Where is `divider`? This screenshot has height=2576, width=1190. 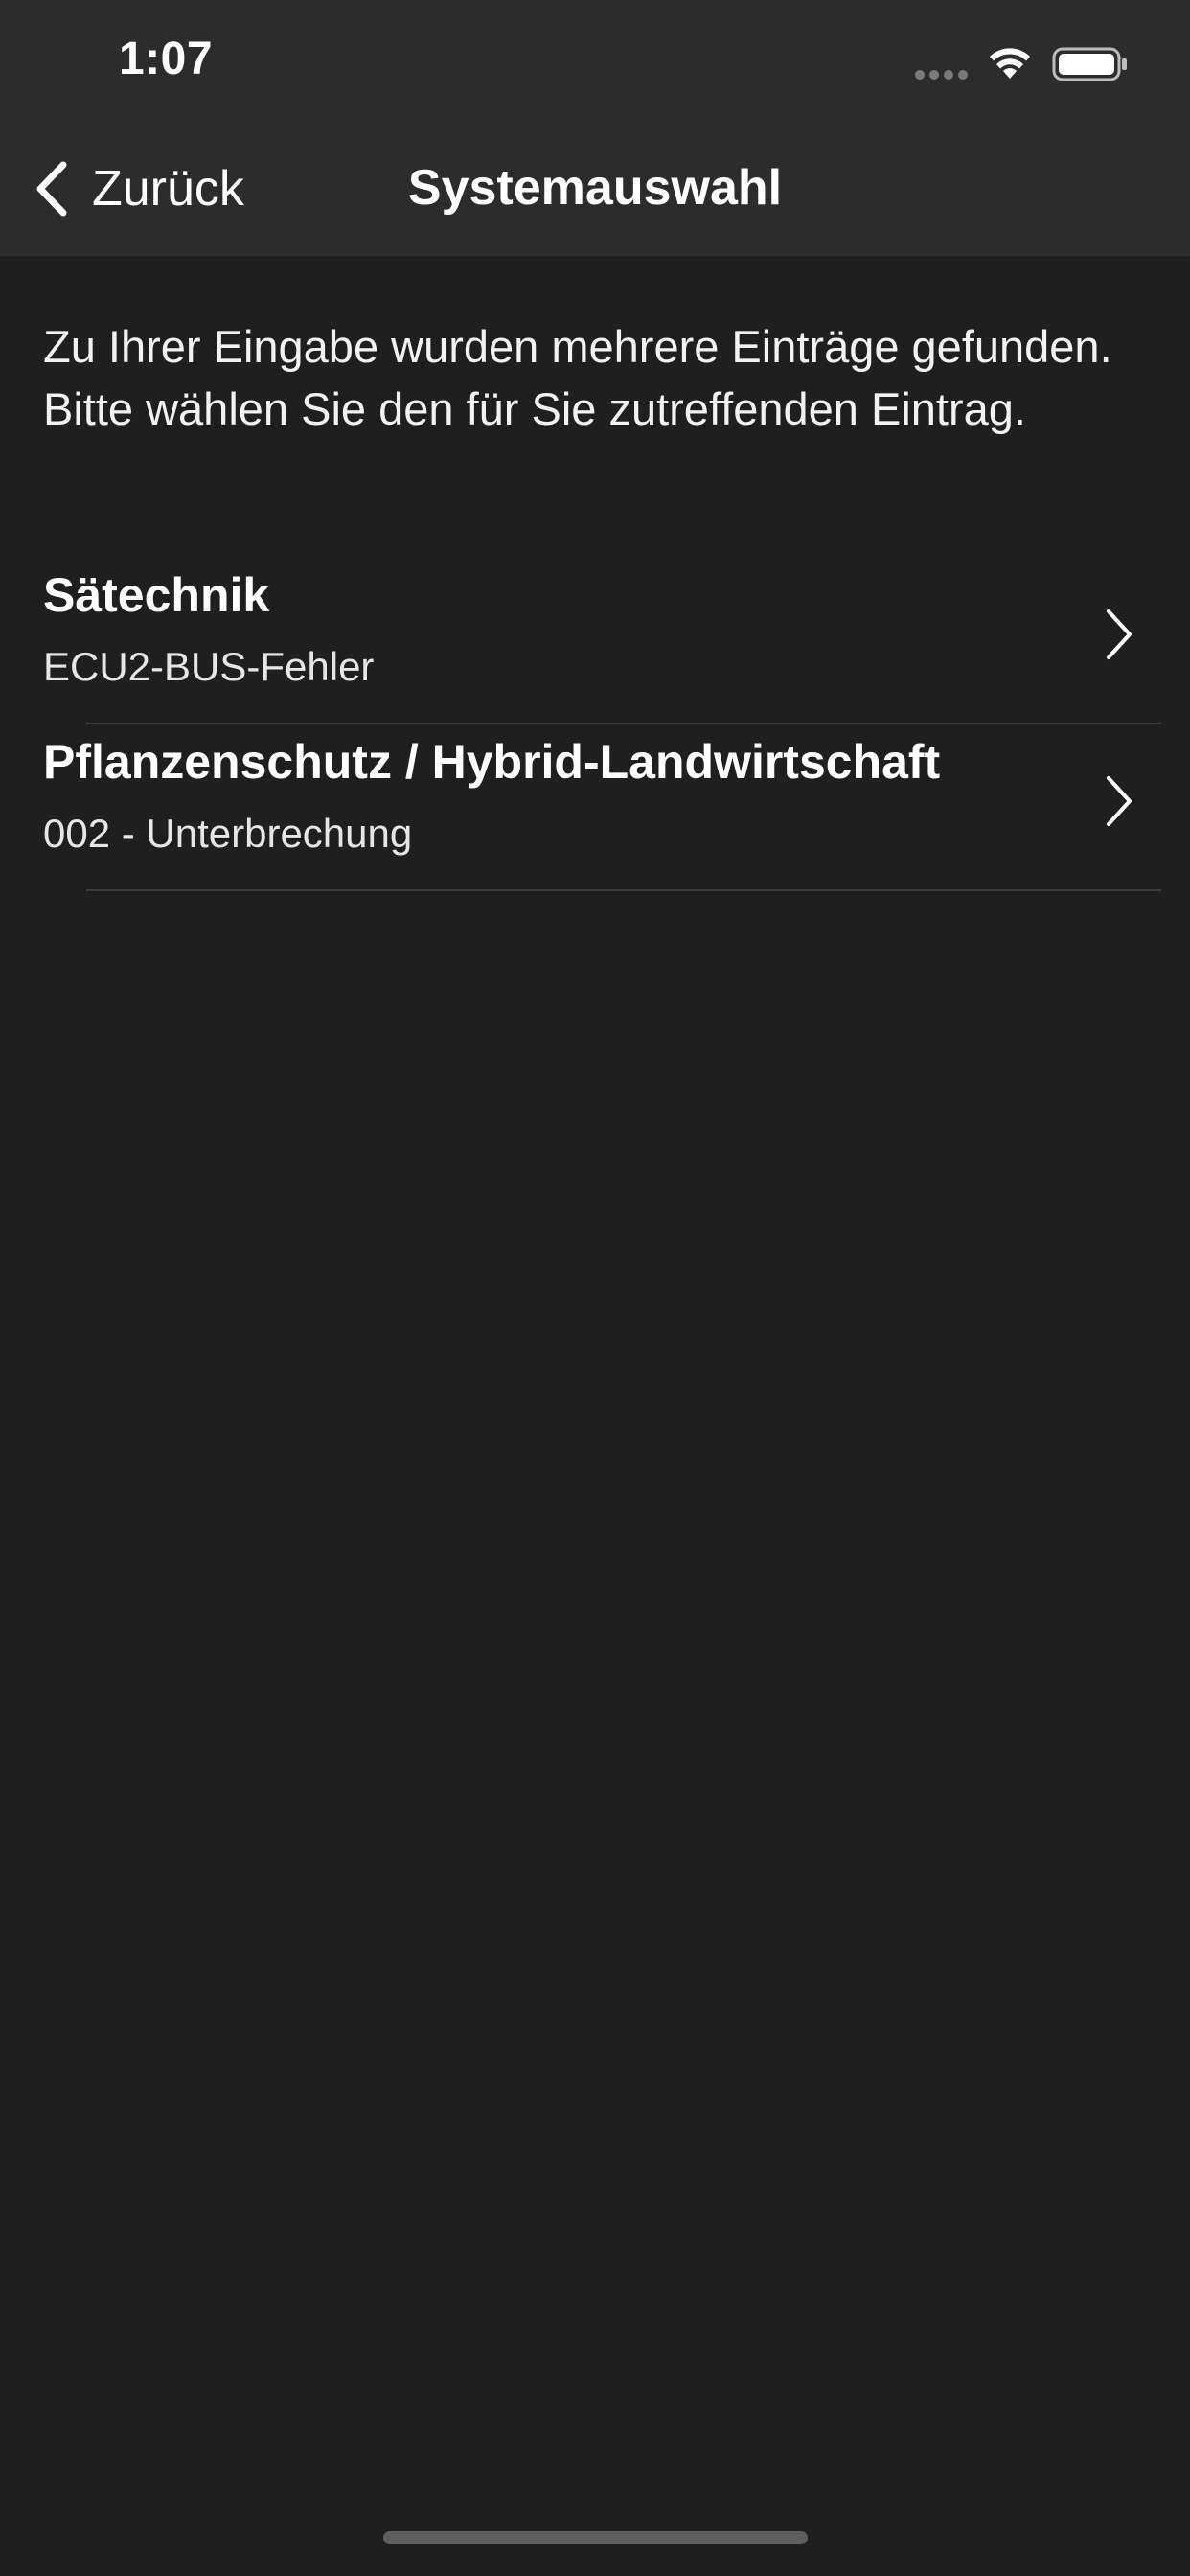
divider is located at coordinates (623, 890).